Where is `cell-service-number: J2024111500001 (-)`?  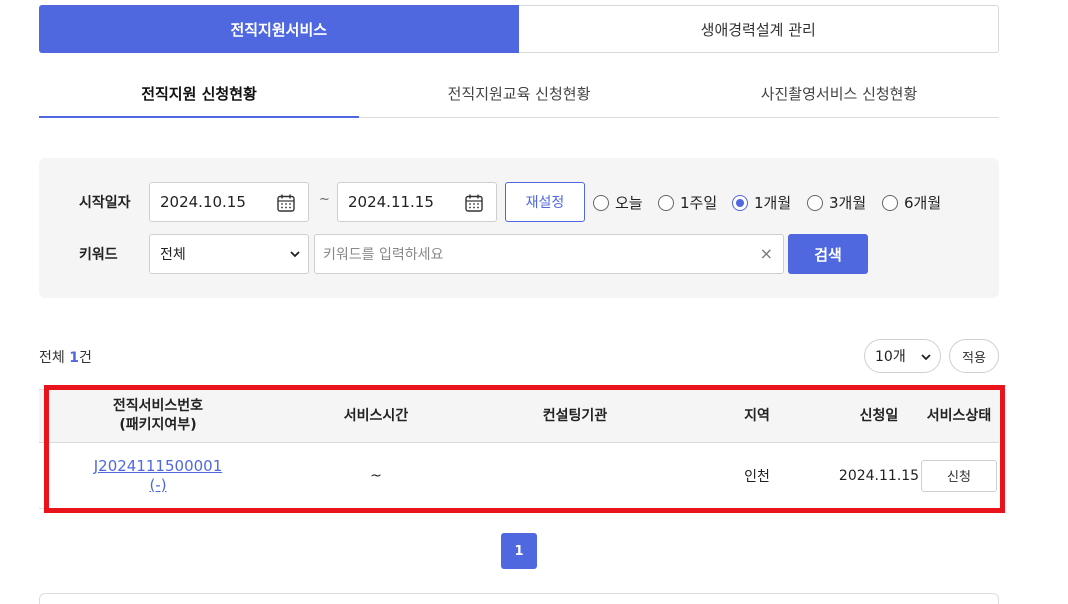 cell-service-number: J2024111500001 (-) is located at coordinates (158, 475).